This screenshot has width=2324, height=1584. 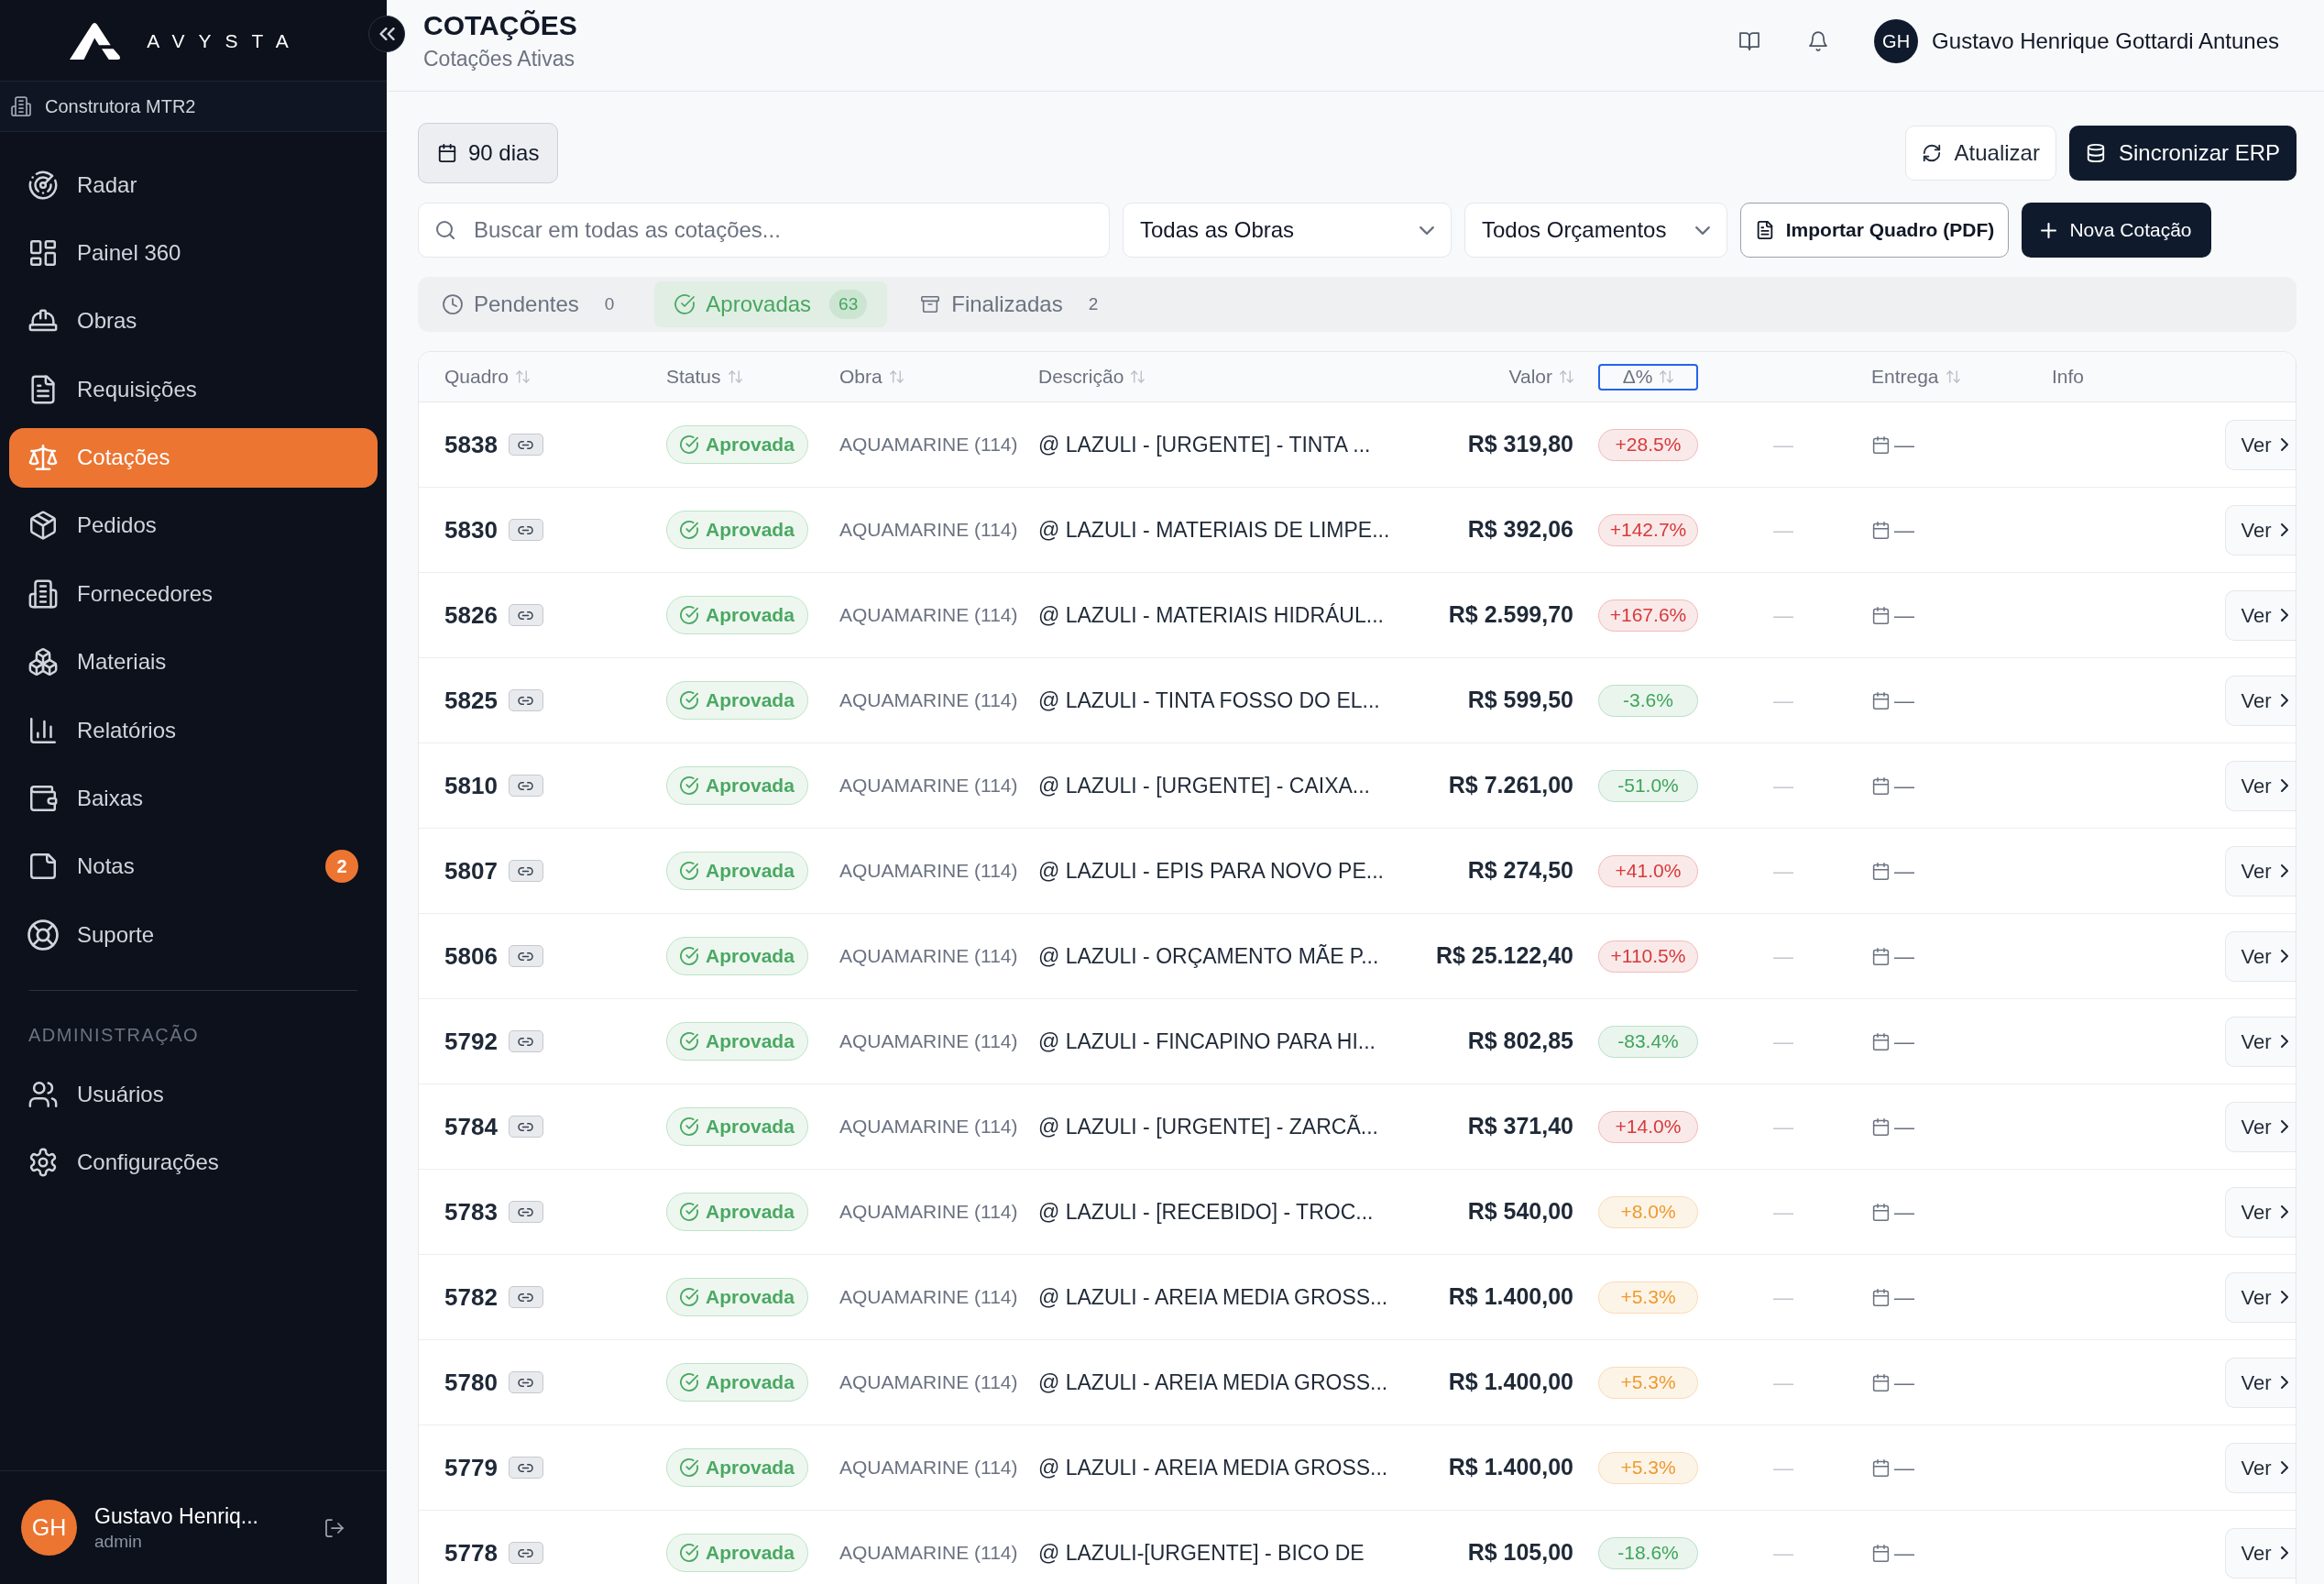 I want to click on tab: Finalizadas 2, so click(x=1013, y=304).